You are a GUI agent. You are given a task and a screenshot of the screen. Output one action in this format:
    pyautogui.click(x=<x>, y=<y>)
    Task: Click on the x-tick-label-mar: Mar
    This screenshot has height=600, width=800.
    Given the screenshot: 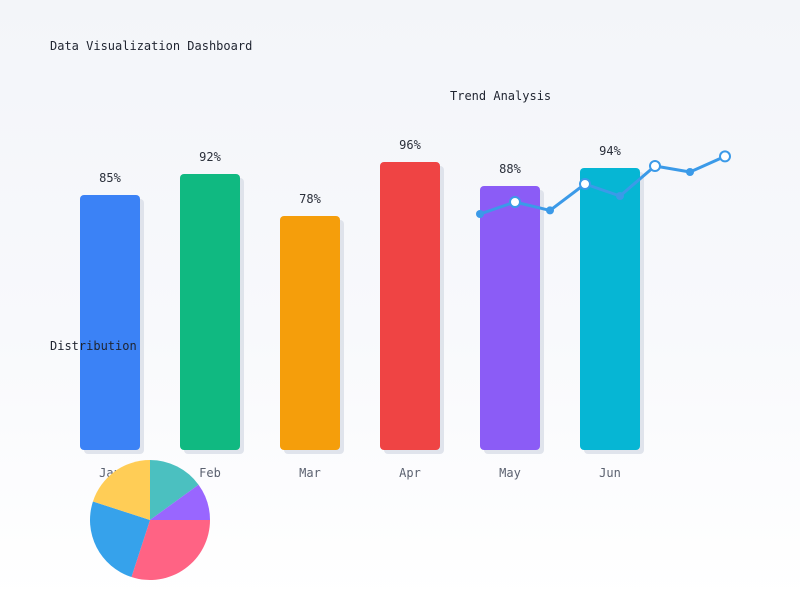 What is the action you would take?
    pyautogui.click(x=310, y=473)
    